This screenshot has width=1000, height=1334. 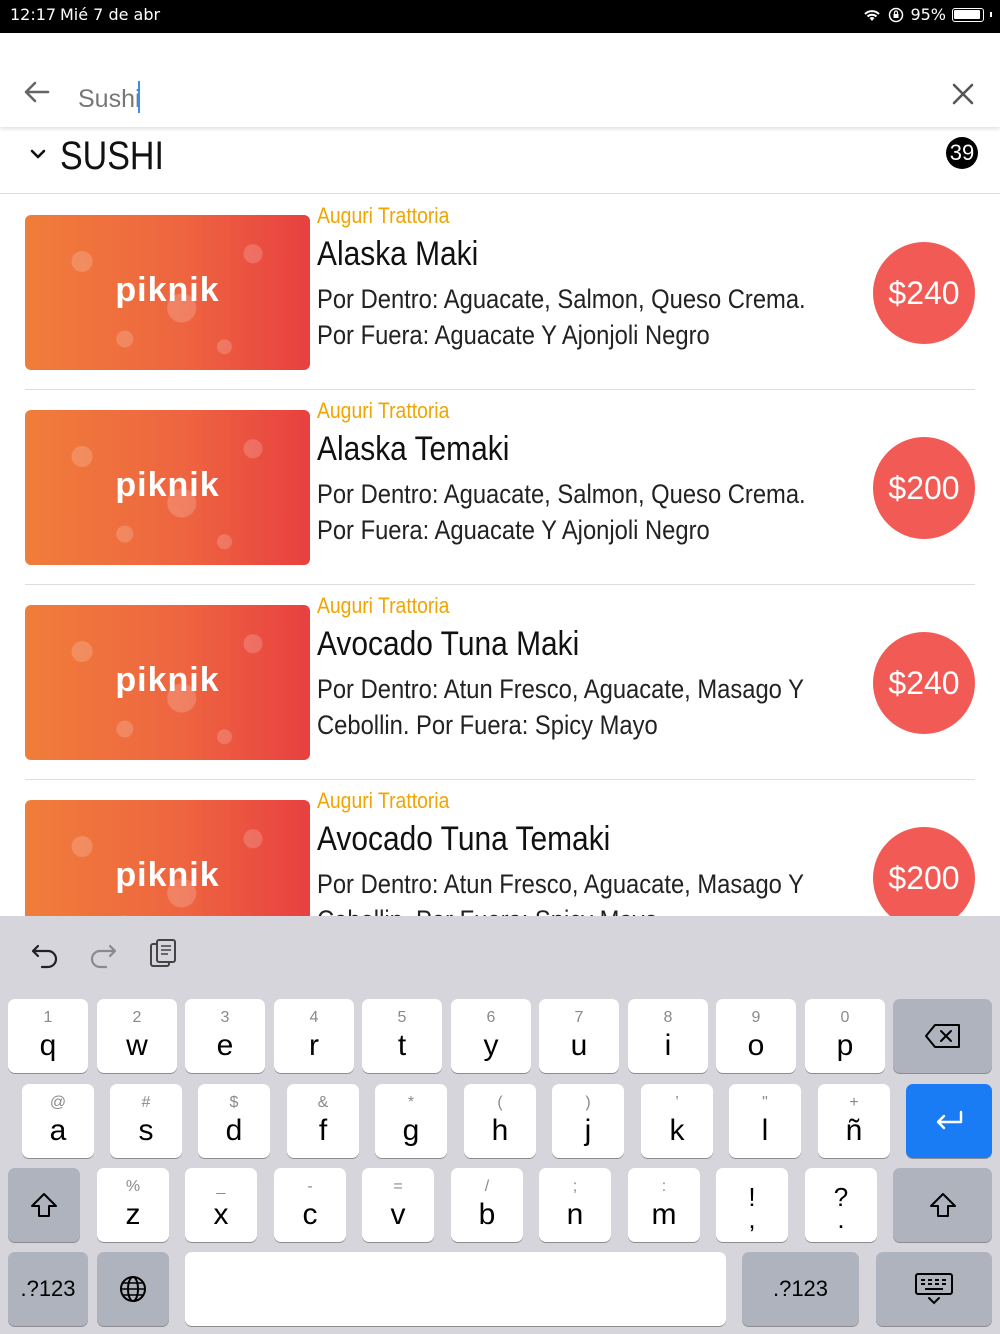 What do you see at coordinates (146, 1121) in the screenshot?
I see `key-s: # s` at bounding box center [146, 1121].